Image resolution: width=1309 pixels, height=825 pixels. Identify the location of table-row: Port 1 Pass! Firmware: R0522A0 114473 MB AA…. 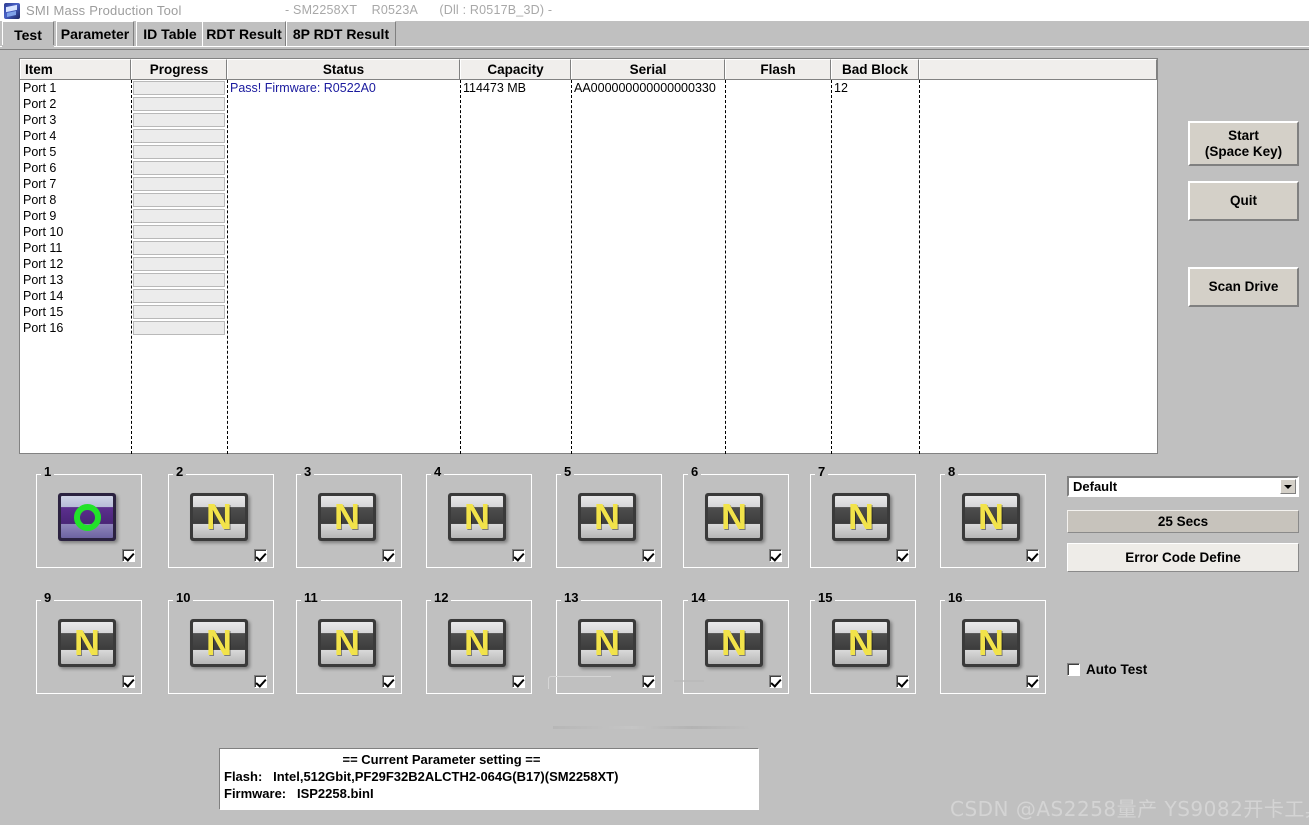
(588, 88).